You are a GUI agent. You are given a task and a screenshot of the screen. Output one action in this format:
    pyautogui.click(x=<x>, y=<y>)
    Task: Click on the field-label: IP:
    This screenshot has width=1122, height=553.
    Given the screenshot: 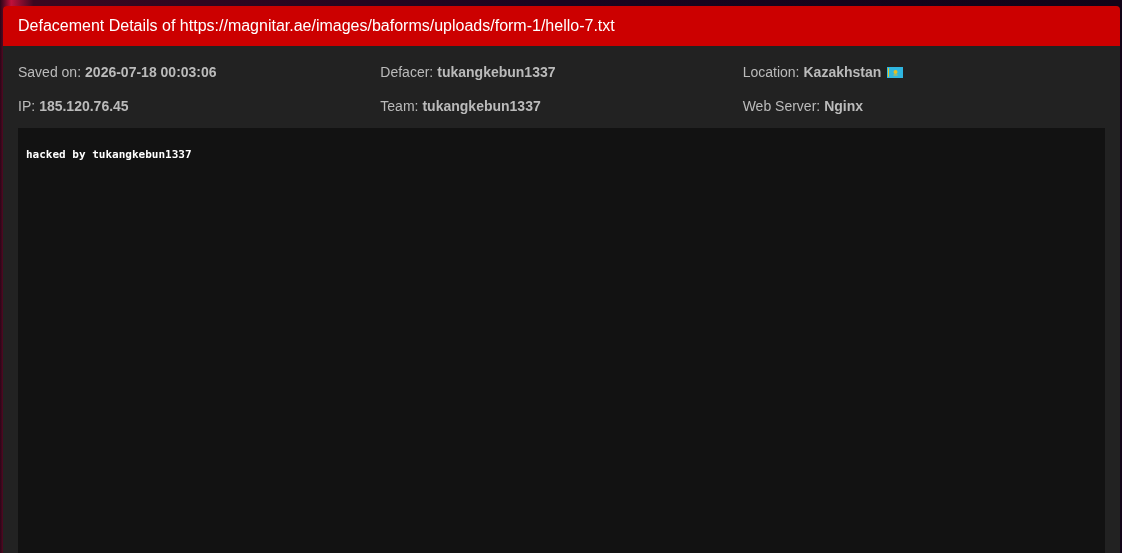 What is the action you would take?
    pyautogui.click(x=27, y=106)
    